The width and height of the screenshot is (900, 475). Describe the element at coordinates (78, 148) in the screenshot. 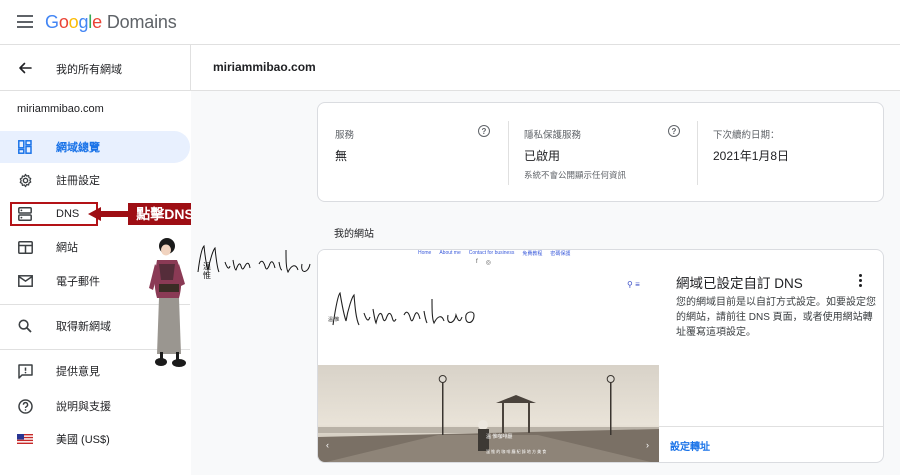

I see `sidebar-item-label: 網域總覽` at that location.